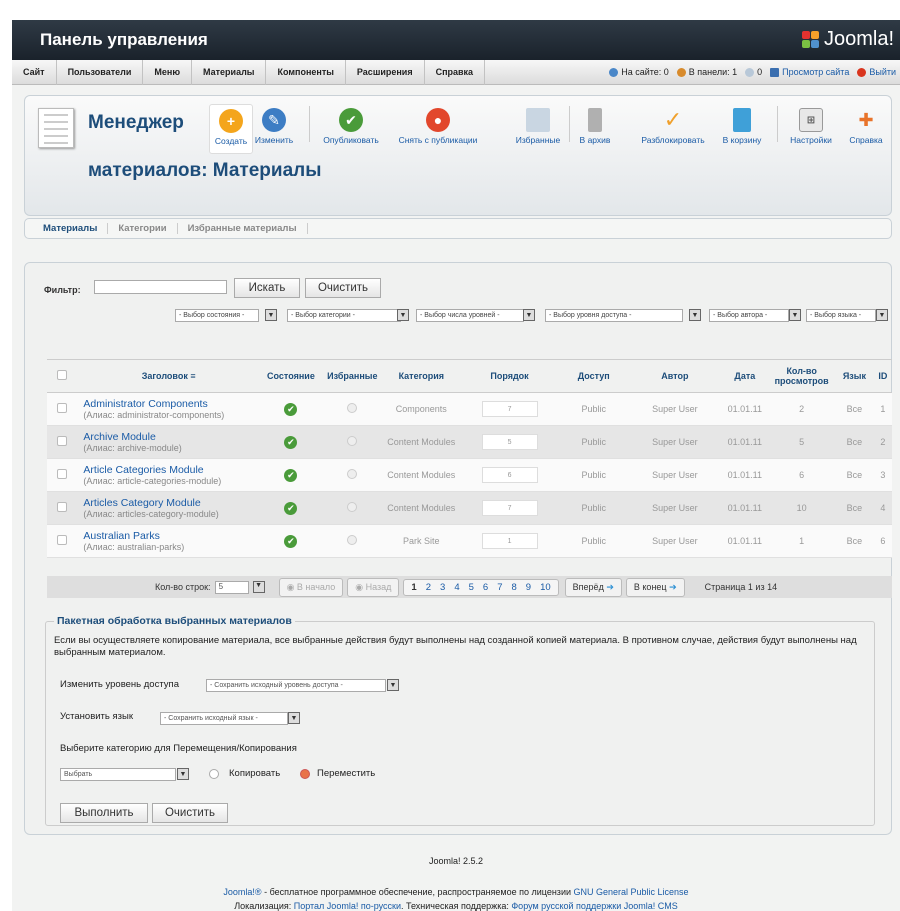 The height and width of the screenshot is (911, 900). I want to click on page-end-button: В конец ➔, so click(655, 587).